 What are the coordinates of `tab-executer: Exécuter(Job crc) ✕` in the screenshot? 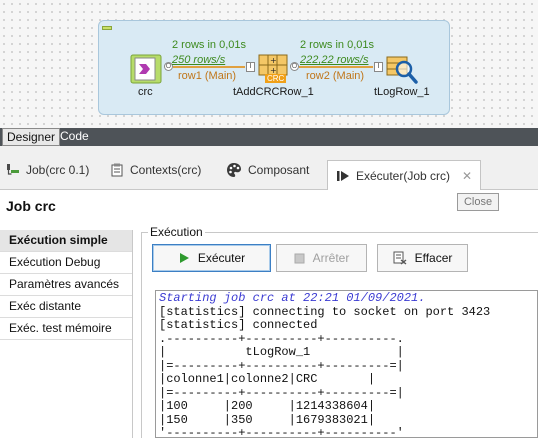 It's located at (404, 175).